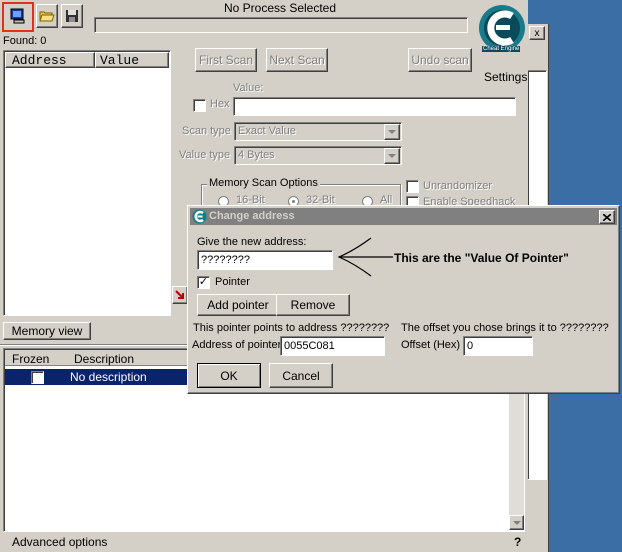  What do you see at coordinates (291, 328) in the screenshot?
I see `points-to-label: This pointer points to address ????????` at bounding box center [291, 328].